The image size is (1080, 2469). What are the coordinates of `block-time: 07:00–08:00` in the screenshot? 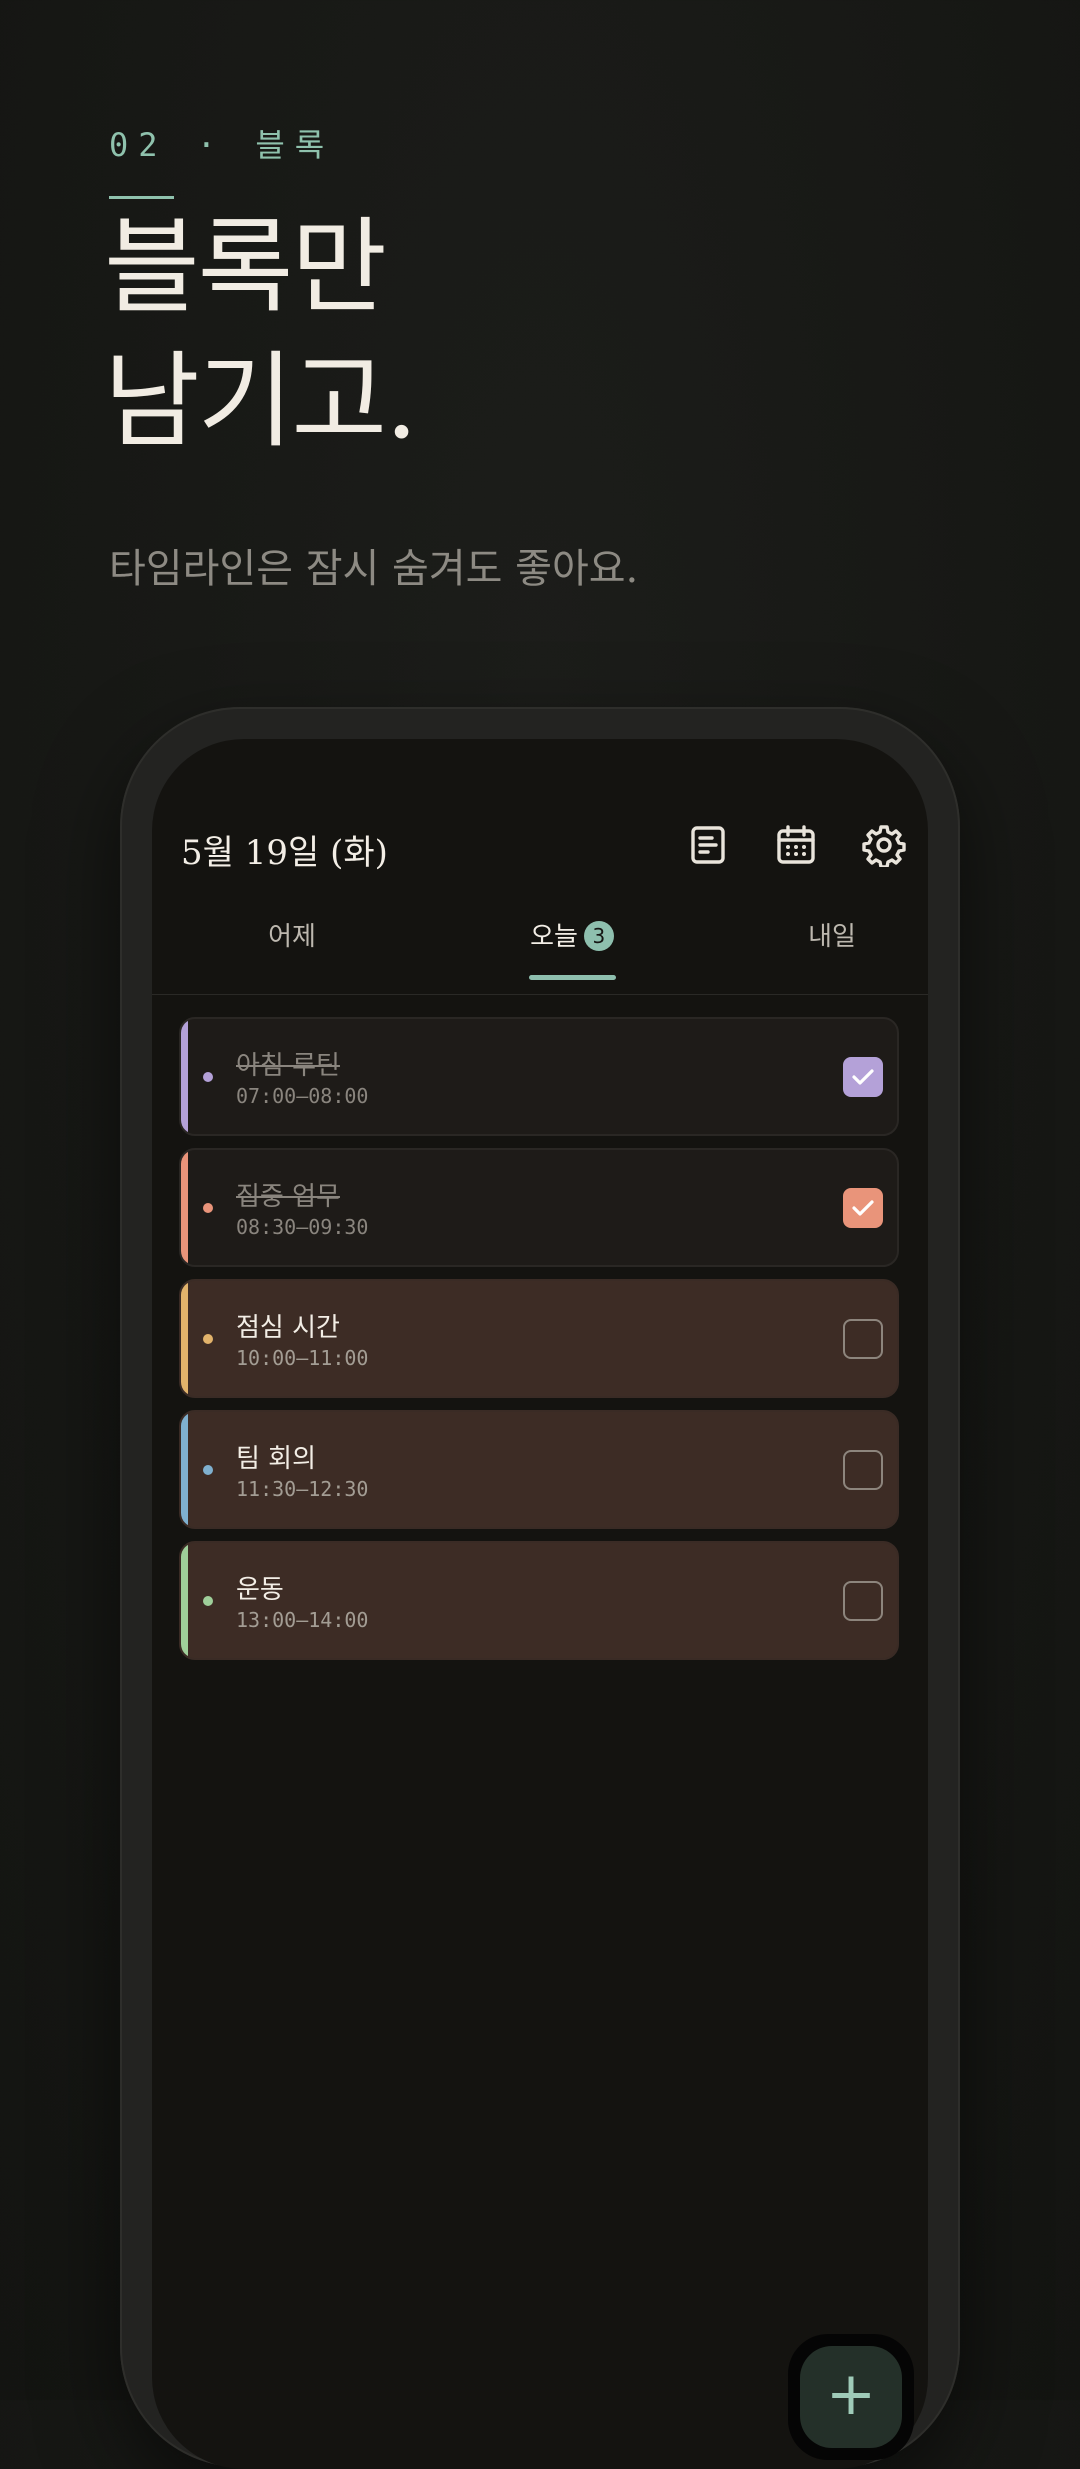 It's located at (302, 1096).